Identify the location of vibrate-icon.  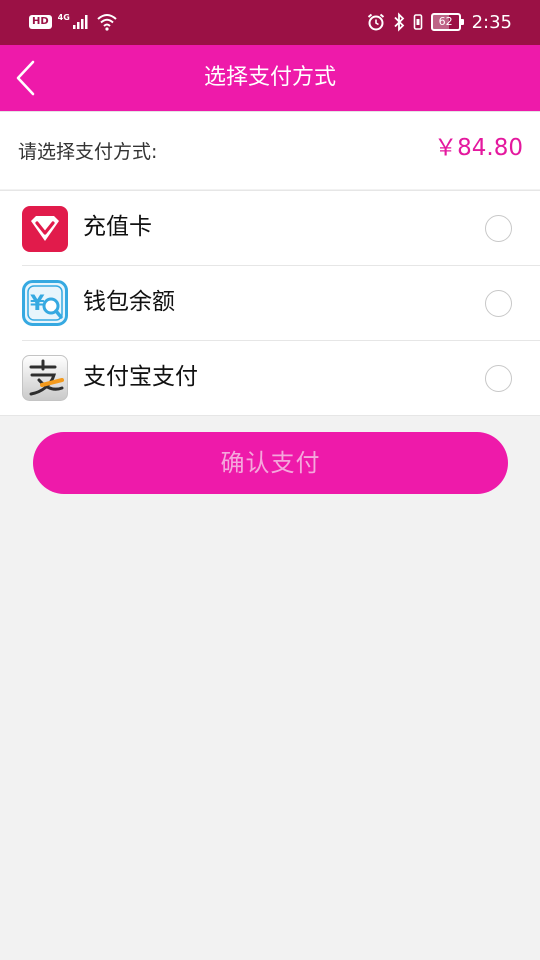
(417, 22).